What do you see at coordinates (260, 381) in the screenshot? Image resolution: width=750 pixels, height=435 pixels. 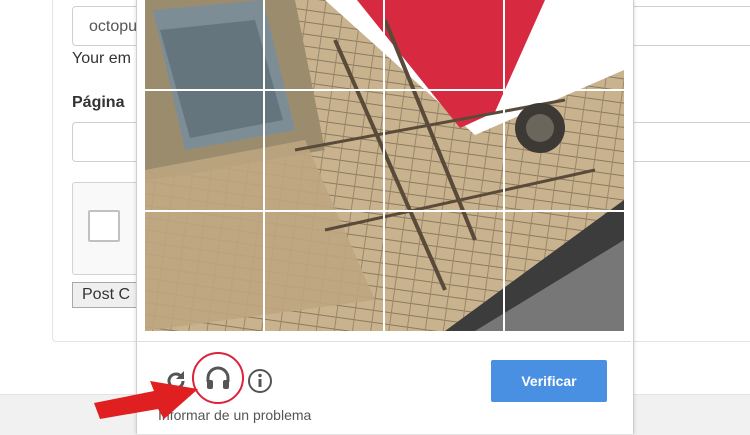 I see `info-icon` at bounding box center [260, 381].